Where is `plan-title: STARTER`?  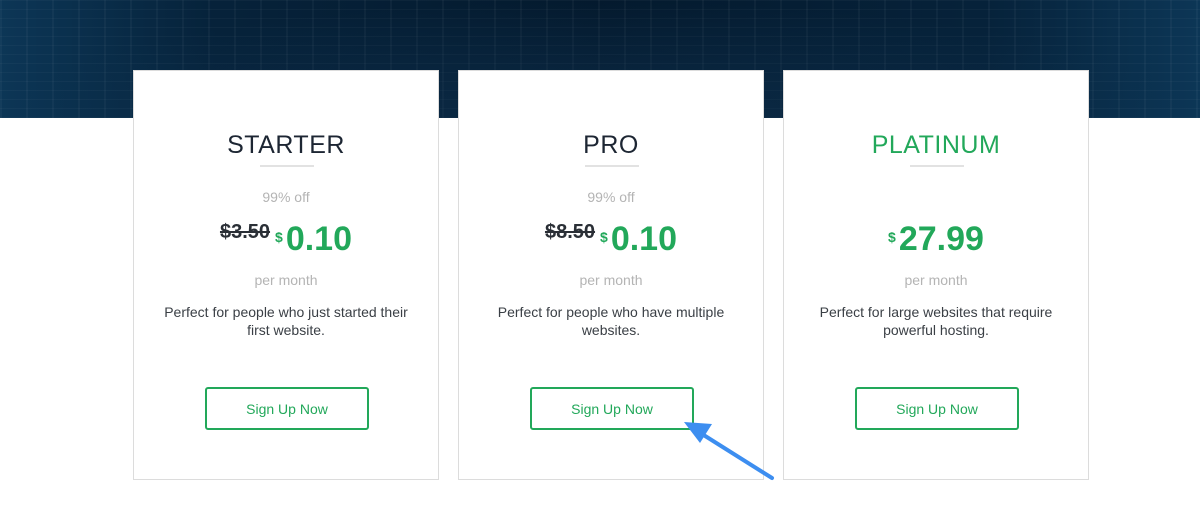
plan-title: STARTER is located at coordinates (286, 145).